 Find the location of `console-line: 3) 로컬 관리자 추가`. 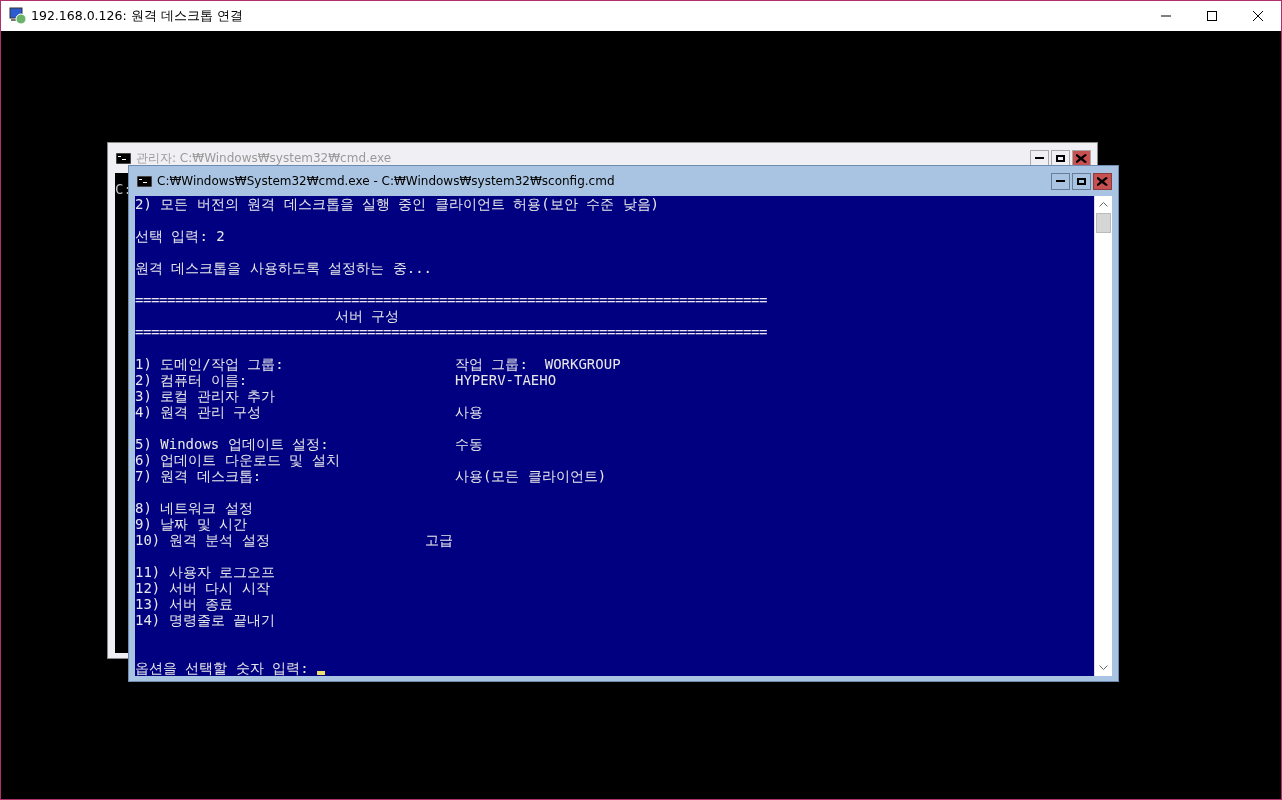

console-line: 3) 로컬 관리자 추가 is located at coordinates (205, 396).